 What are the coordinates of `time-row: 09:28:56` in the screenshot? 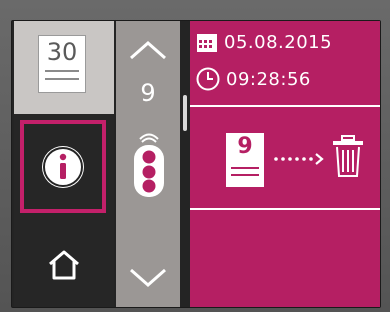 It's located at (253, 79).